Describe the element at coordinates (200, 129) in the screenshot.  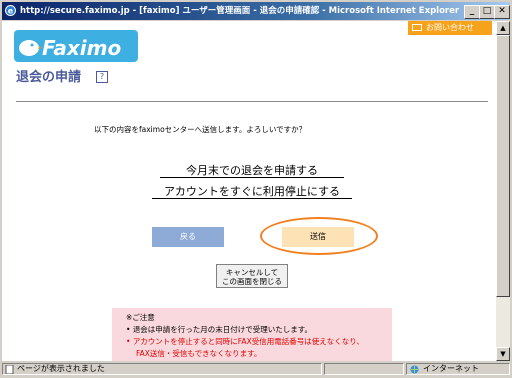
I see `confirm-message: 以下の内容をfaximoセンターへ送信します。よろしいですか？` at that location.